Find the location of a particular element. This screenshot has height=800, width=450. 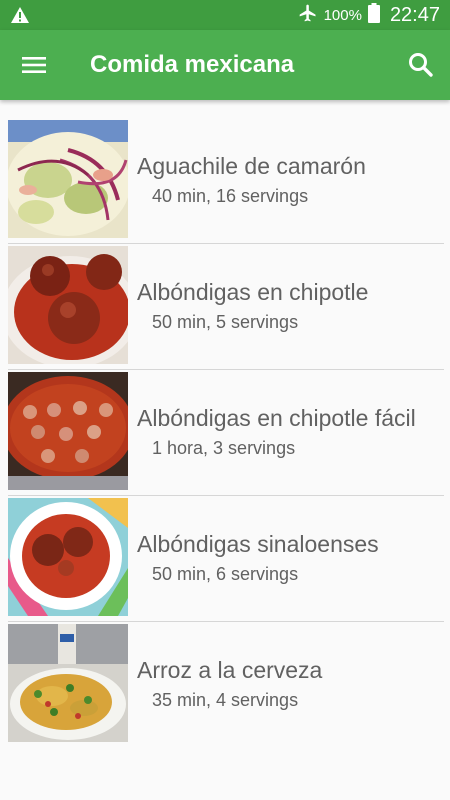

recipe-name: Albóndigas sinaloenses is located at coordinates (258, 544).